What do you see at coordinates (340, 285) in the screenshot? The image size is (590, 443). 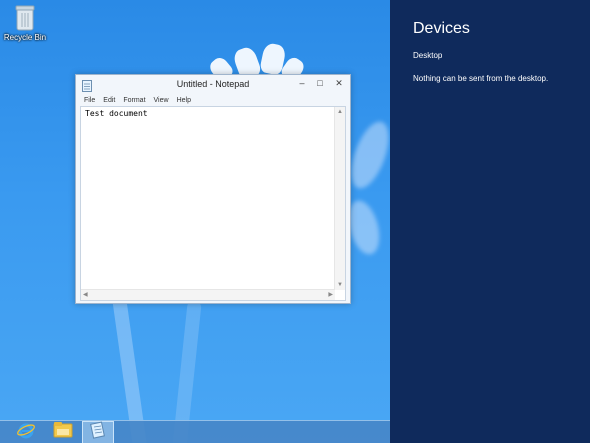 I see `scroll-down-arrow-icon: ▼` at bounding box center [340, 285].